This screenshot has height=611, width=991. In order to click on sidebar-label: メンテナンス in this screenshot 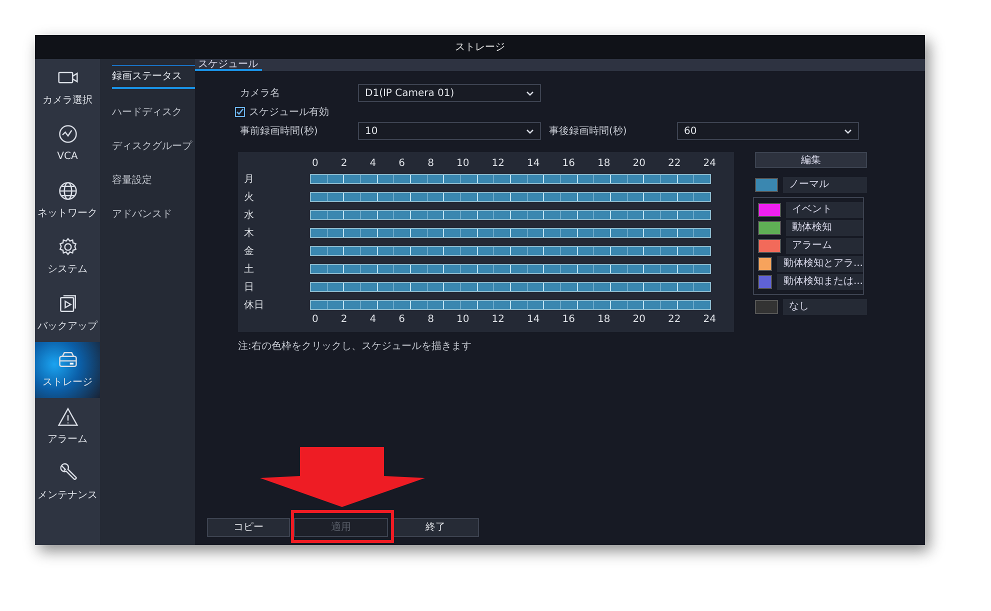, I will do `click(68, 496)`.